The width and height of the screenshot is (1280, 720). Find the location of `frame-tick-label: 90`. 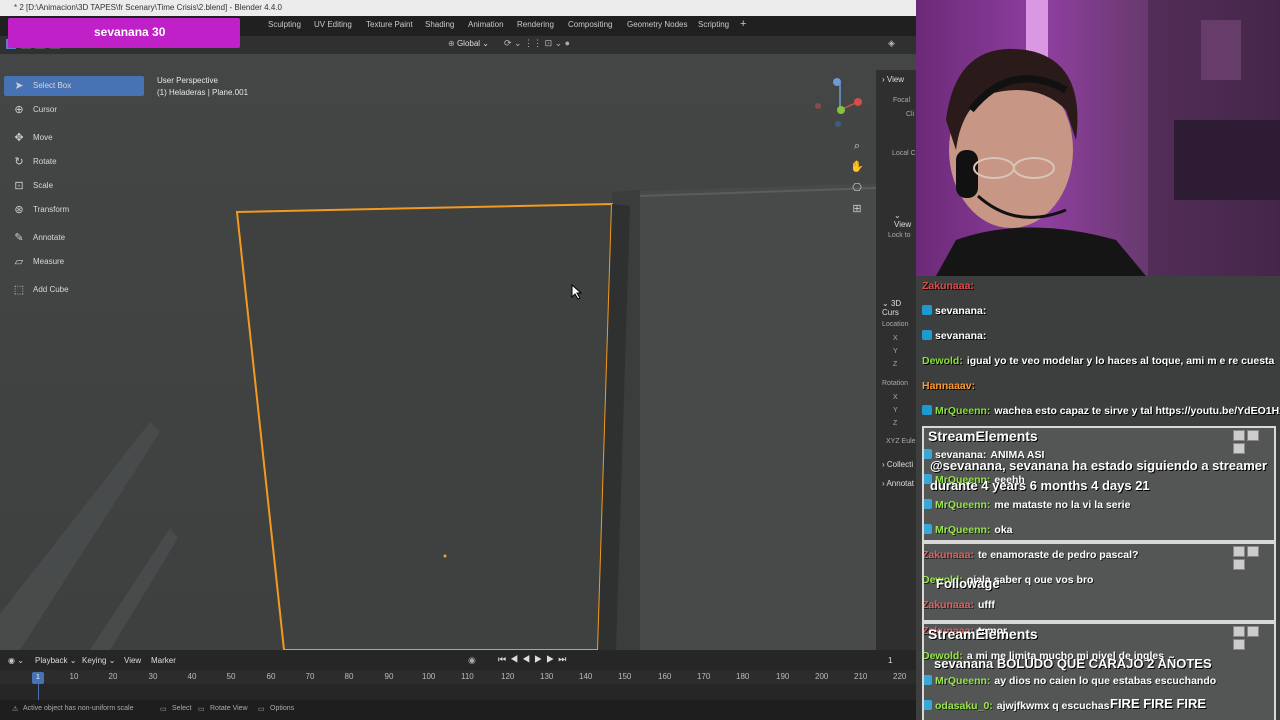

frame-tick-label: 90 is located at coordinates (389, 676).